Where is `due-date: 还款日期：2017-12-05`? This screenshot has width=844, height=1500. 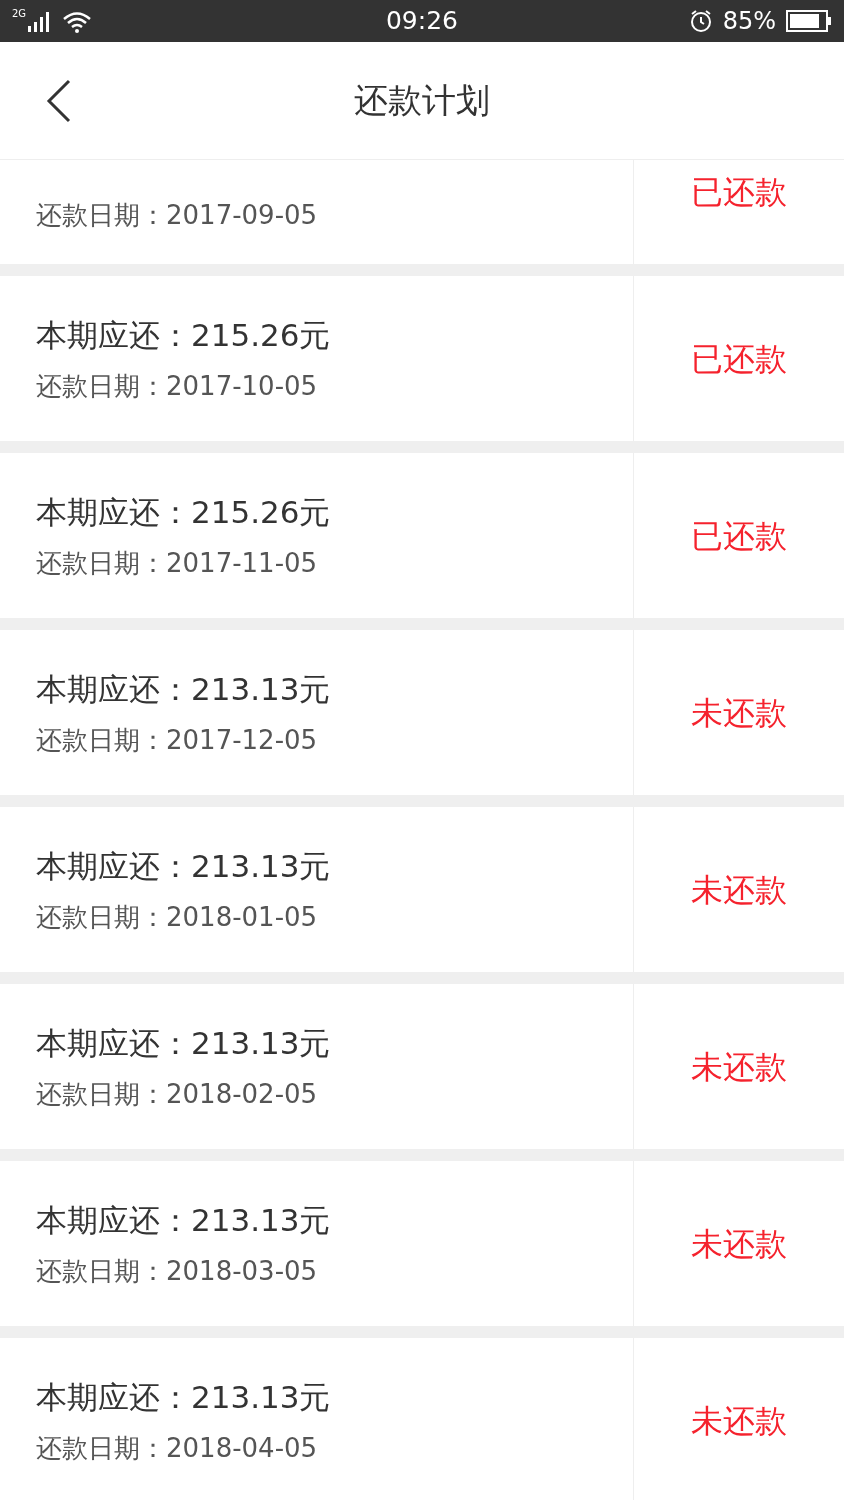 due-date: 还款日期：2017-12-05 is located at coordinates (177, 739).